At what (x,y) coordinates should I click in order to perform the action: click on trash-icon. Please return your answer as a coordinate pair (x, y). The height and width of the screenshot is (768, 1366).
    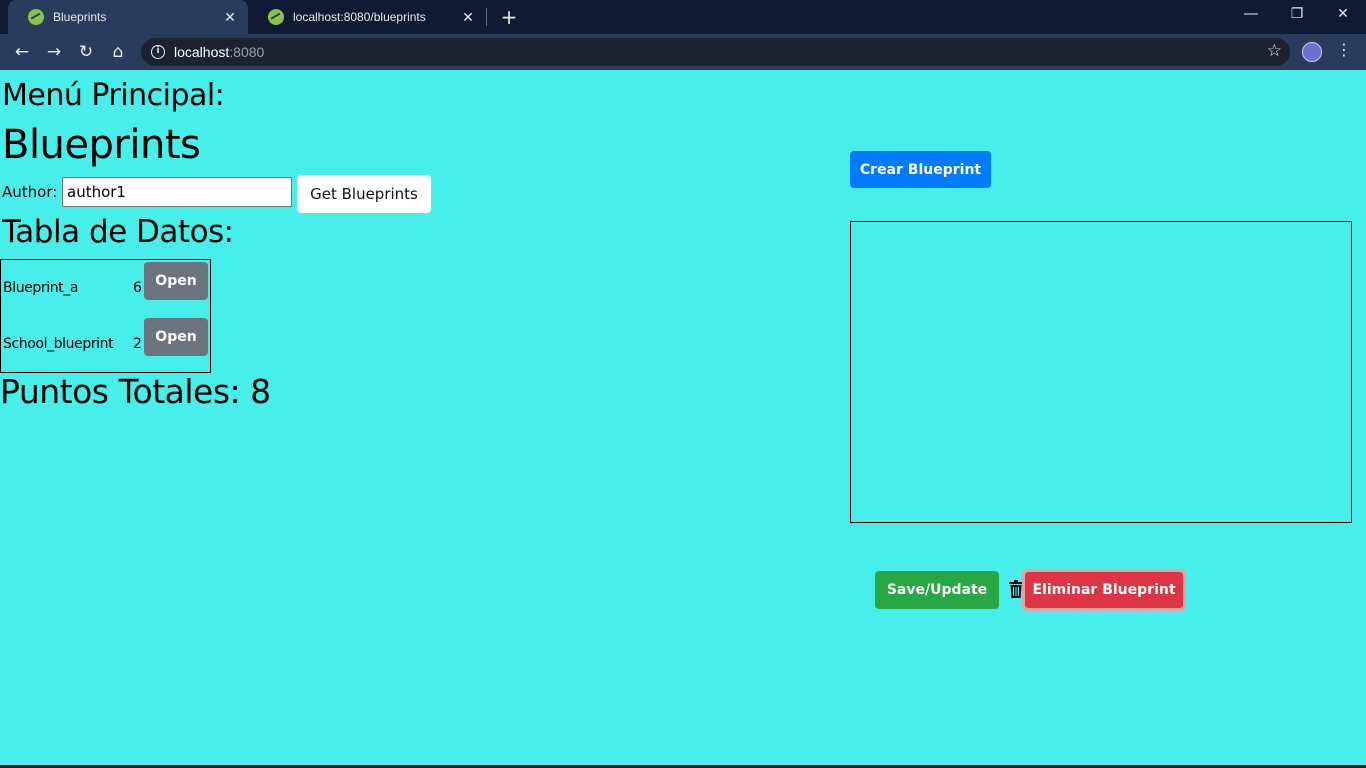
    Looking at the image, I should click on (1016, 589).